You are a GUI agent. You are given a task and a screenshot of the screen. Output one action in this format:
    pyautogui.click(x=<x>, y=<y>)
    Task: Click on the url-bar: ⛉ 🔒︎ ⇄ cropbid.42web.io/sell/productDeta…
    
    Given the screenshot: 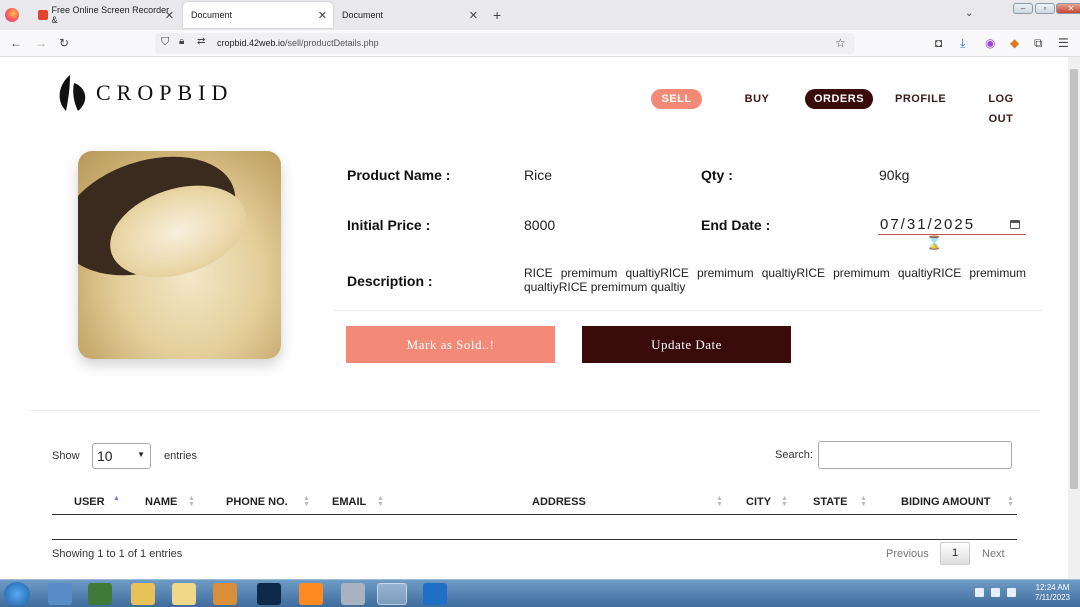 What is the action you would take?
    pyautogui.click(x=505, y=43)
    